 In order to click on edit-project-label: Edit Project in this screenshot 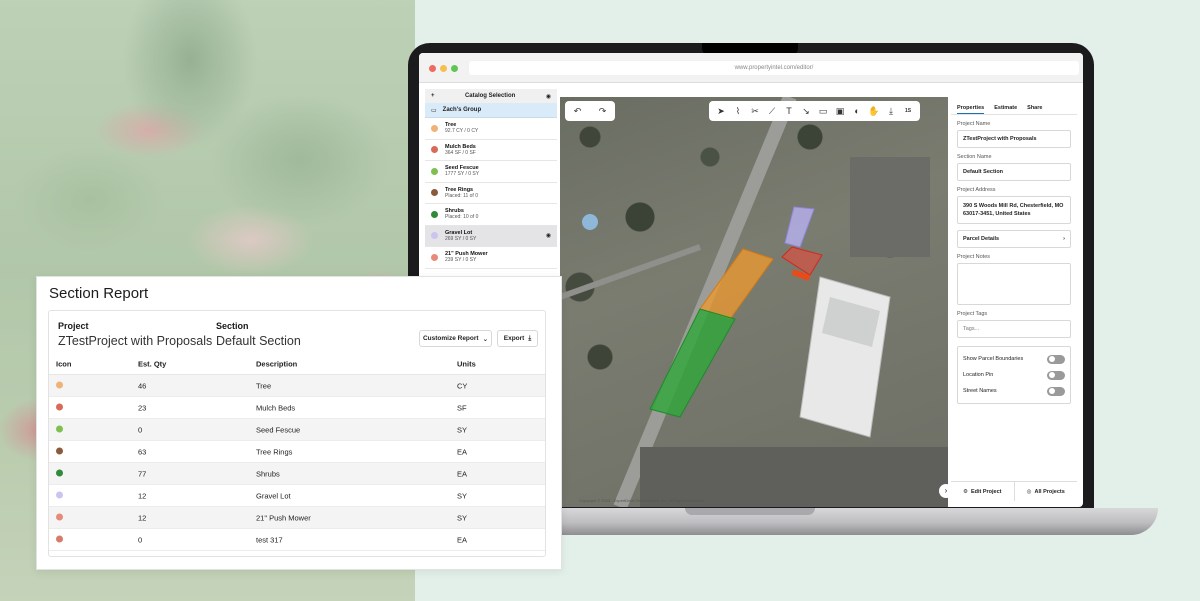, I will do `click(986, 491)`.